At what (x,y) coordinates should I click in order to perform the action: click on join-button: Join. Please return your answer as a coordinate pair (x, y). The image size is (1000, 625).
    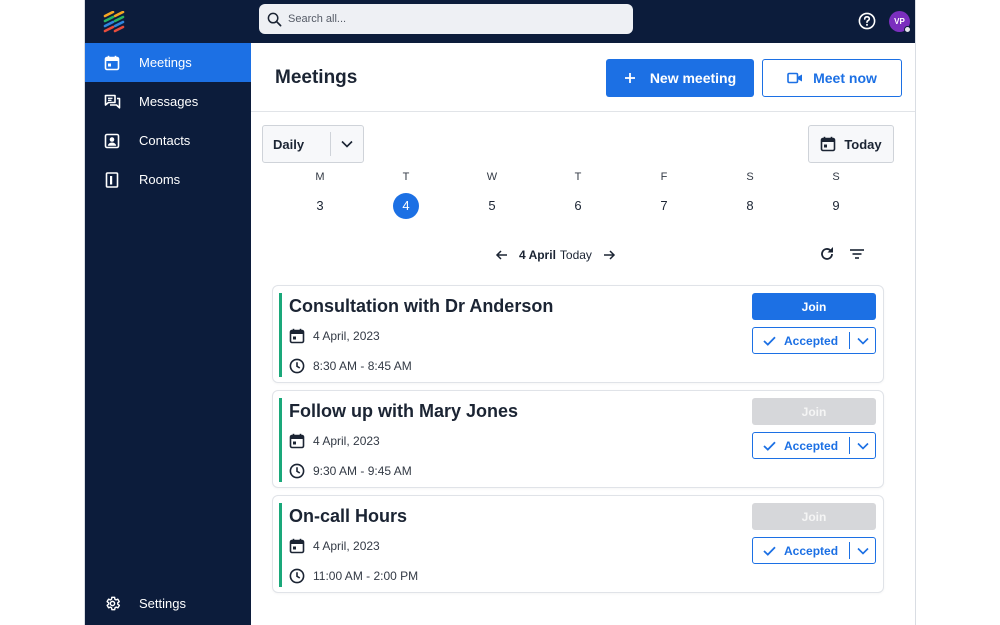
    Looking at the image, I should click on (814, 306).